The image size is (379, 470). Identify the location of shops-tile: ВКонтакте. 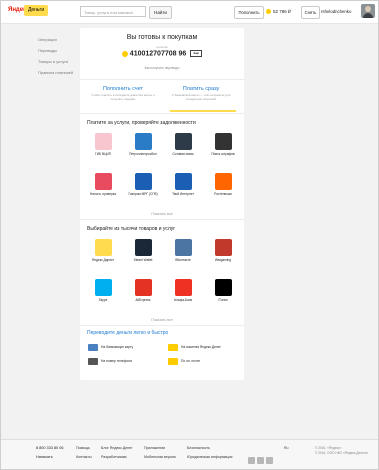
(183, 251).